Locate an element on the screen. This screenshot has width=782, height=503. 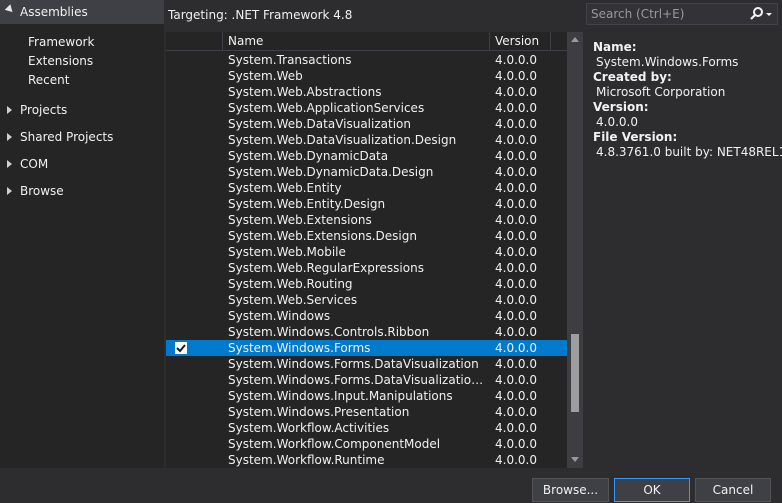
table-row: System.Windows.Forms 4.0.0.0 is located at coordinates (366, 348).